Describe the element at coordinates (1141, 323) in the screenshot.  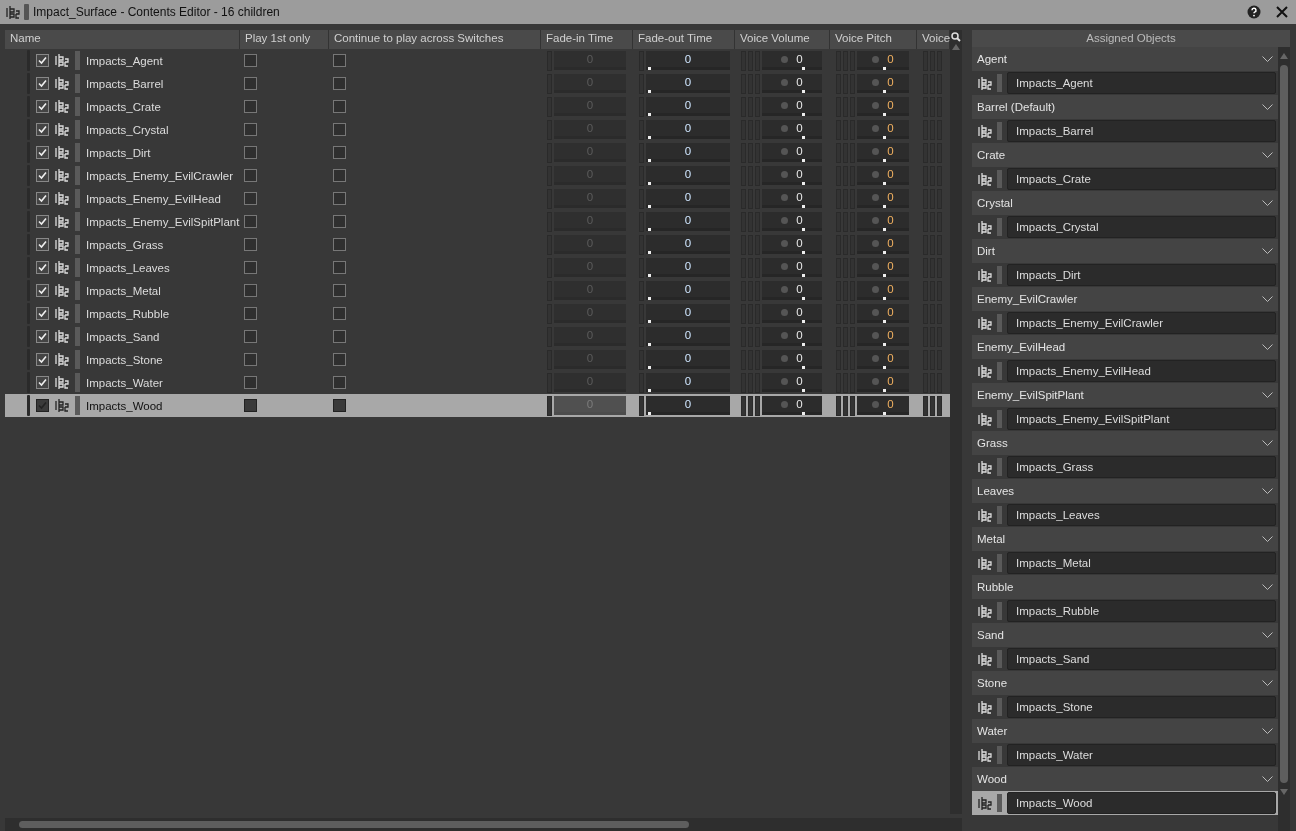
I see `object-field: Impacts_Enemy_EvilCrawler` at that location.